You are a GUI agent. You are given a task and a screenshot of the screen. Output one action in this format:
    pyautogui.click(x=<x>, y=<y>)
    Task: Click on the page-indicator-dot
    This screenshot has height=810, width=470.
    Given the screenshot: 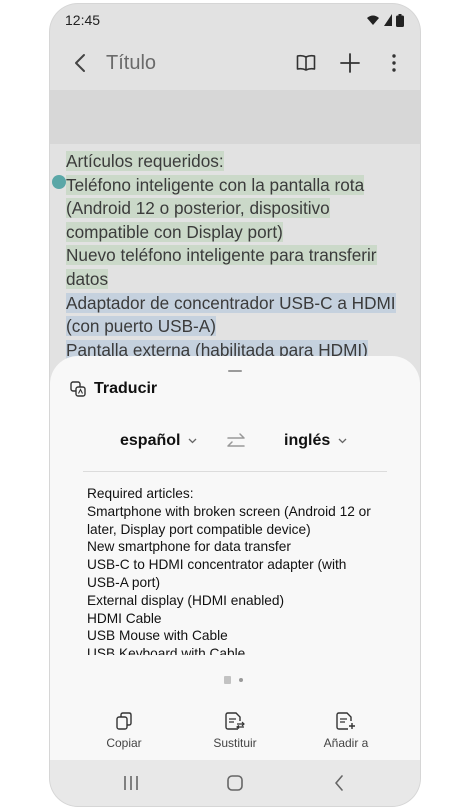 What is the action you would take?
    pyautogui.click(x=241, y=680)
    